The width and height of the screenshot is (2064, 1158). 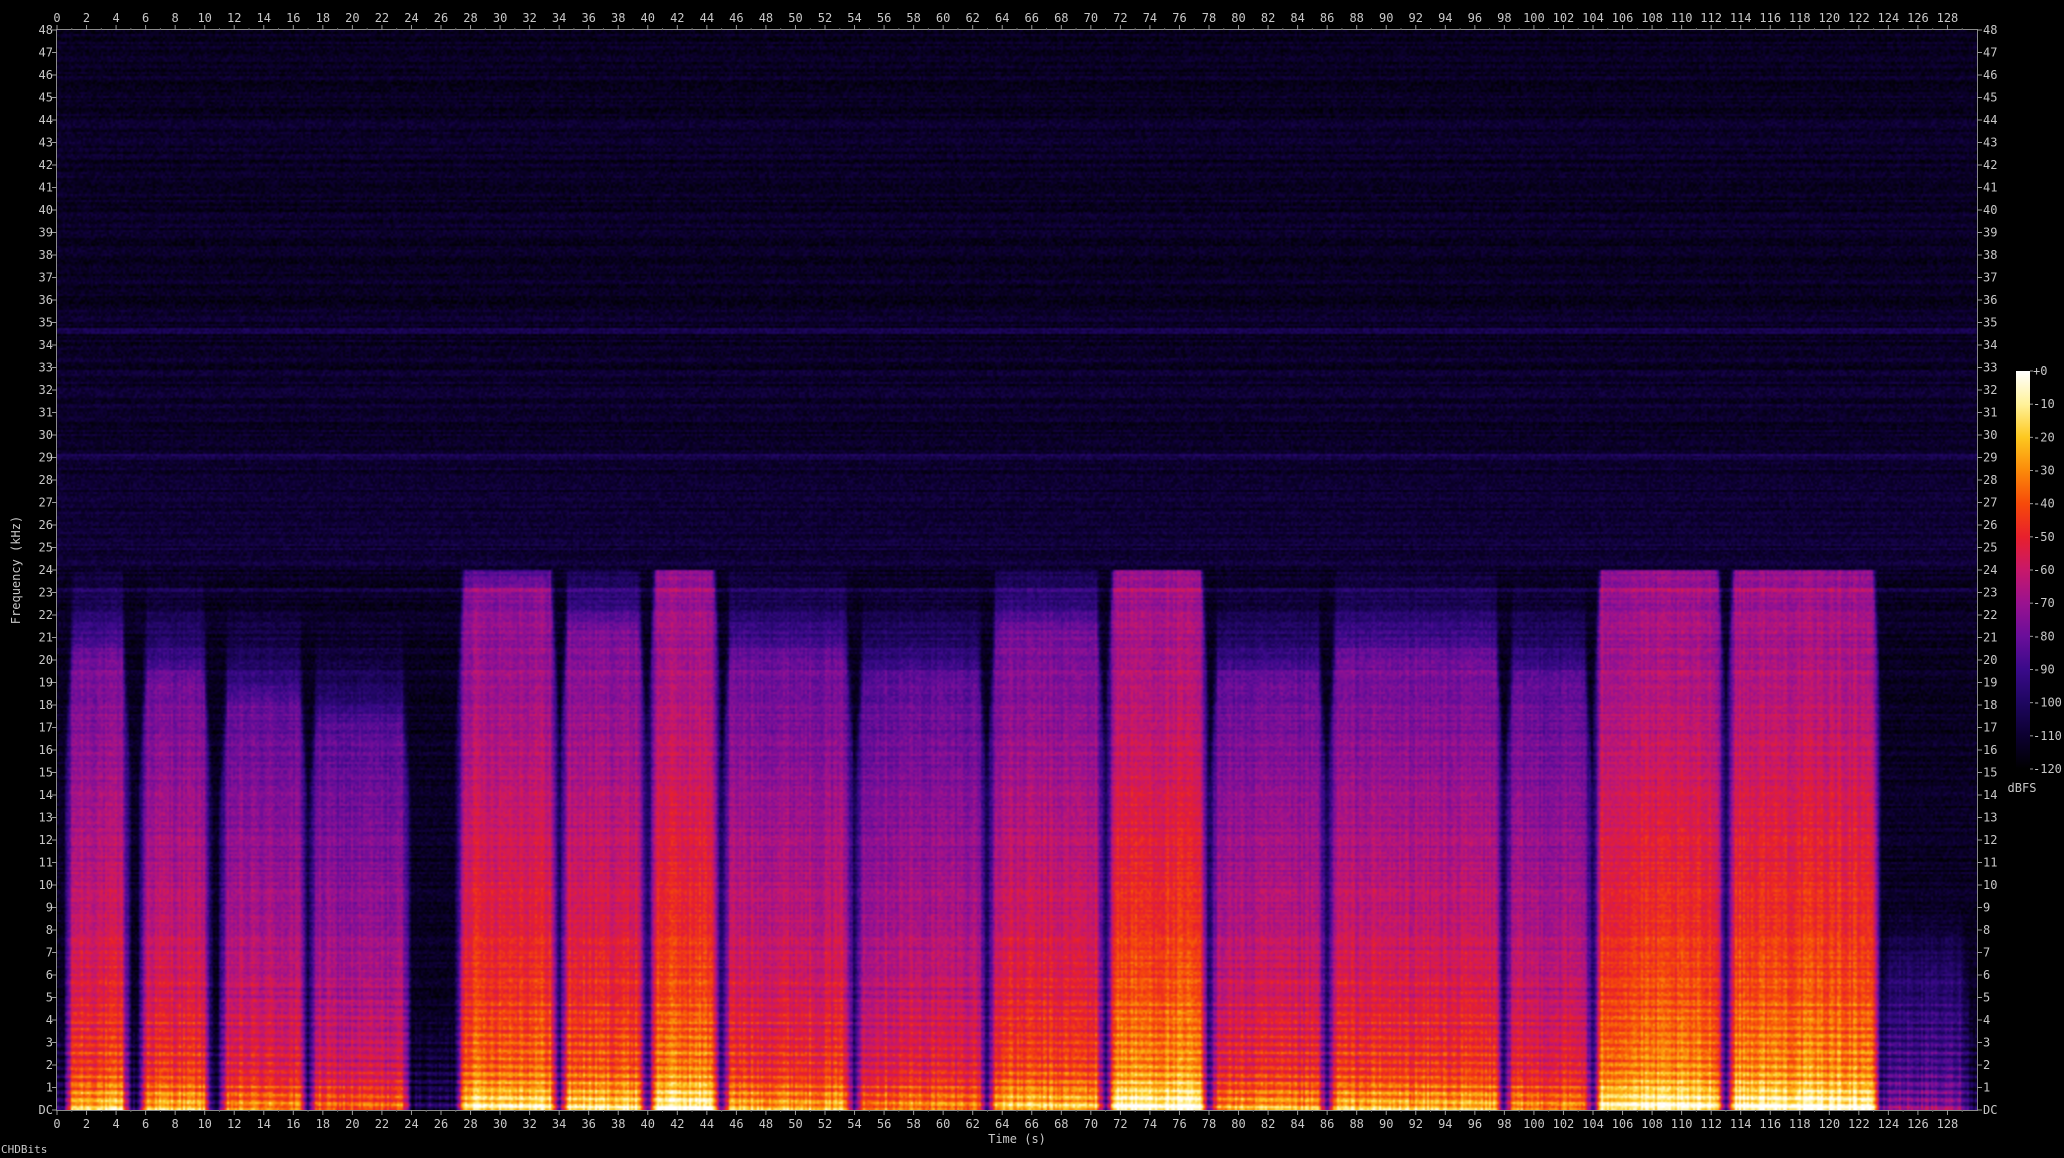 I want to click on y-tick-label: 13, so click(x=46, y=818).